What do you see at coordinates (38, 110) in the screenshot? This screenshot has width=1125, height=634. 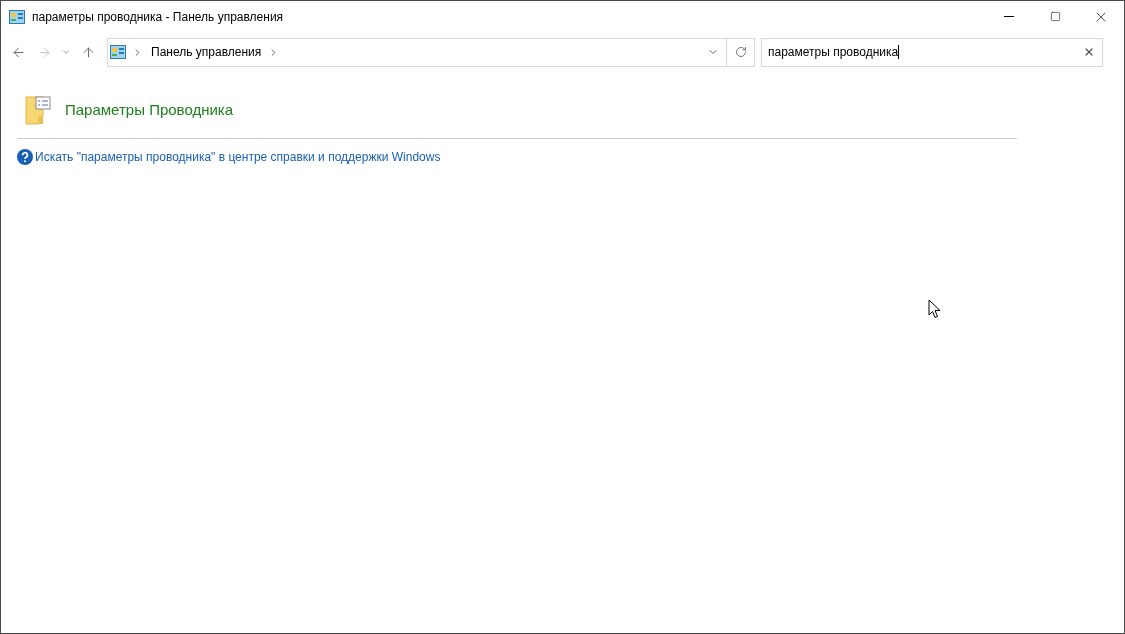 I see `folder-options-icon` at bounding box center [38, 110].